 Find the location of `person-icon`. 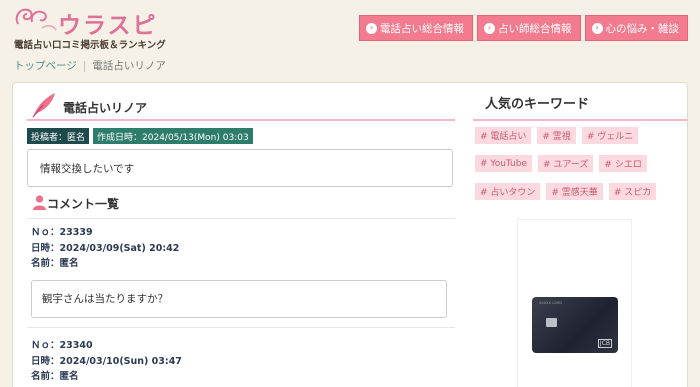

person-icon is located at coordinates (39, 202).